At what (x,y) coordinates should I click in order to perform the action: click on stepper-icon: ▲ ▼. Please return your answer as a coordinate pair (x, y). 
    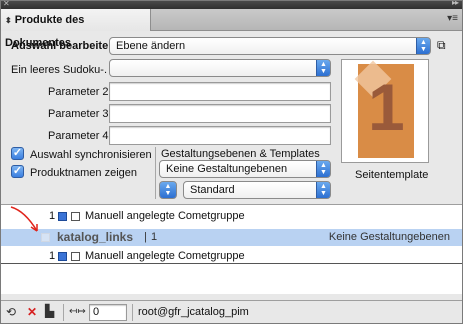
    Looking at the image, I should click on (168, 190).